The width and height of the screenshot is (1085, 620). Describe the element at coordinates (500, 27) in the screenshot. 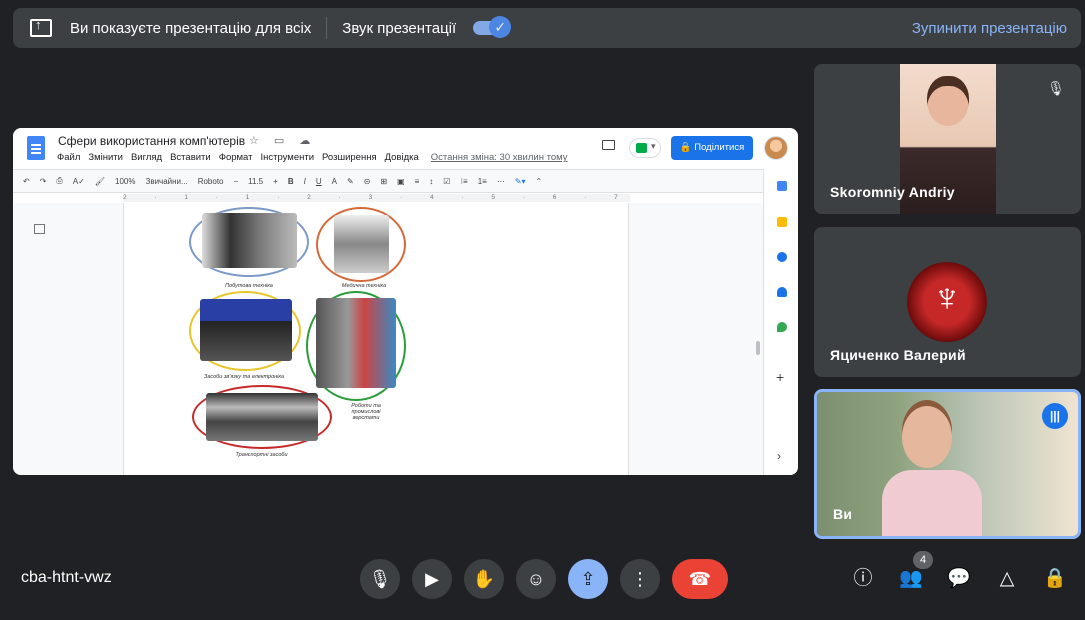

I see `check-icon: ✓` at that location.